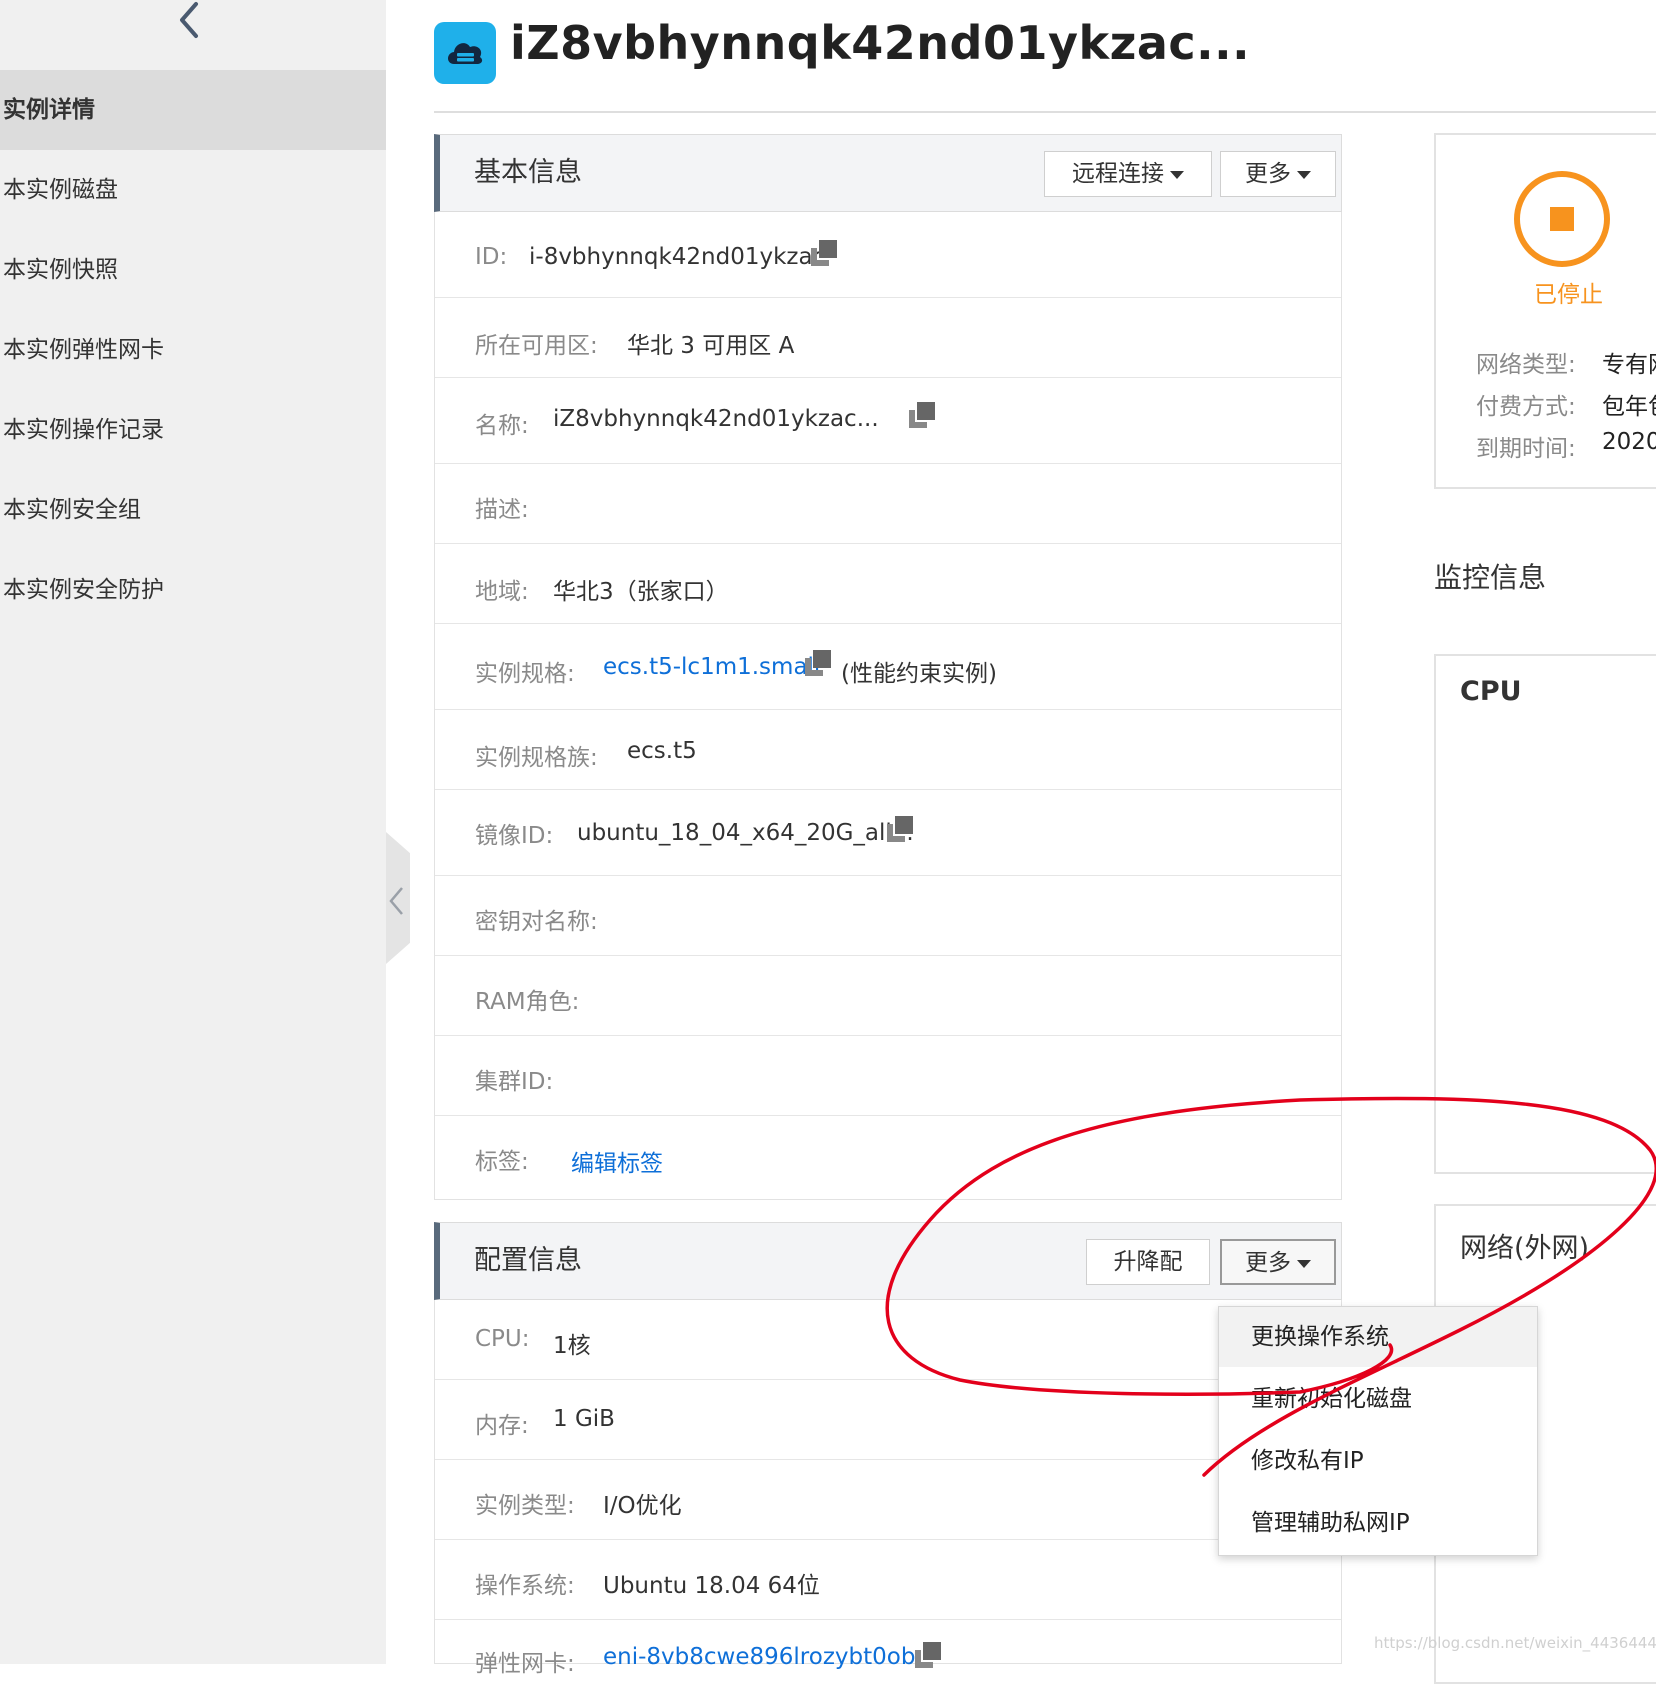 This screenshot has height=1684, width=1656. What do you see at coordinates (572, 1346) in the screenshot?
I see `cpu-value: 1核` at bounding box center [572, 1346].